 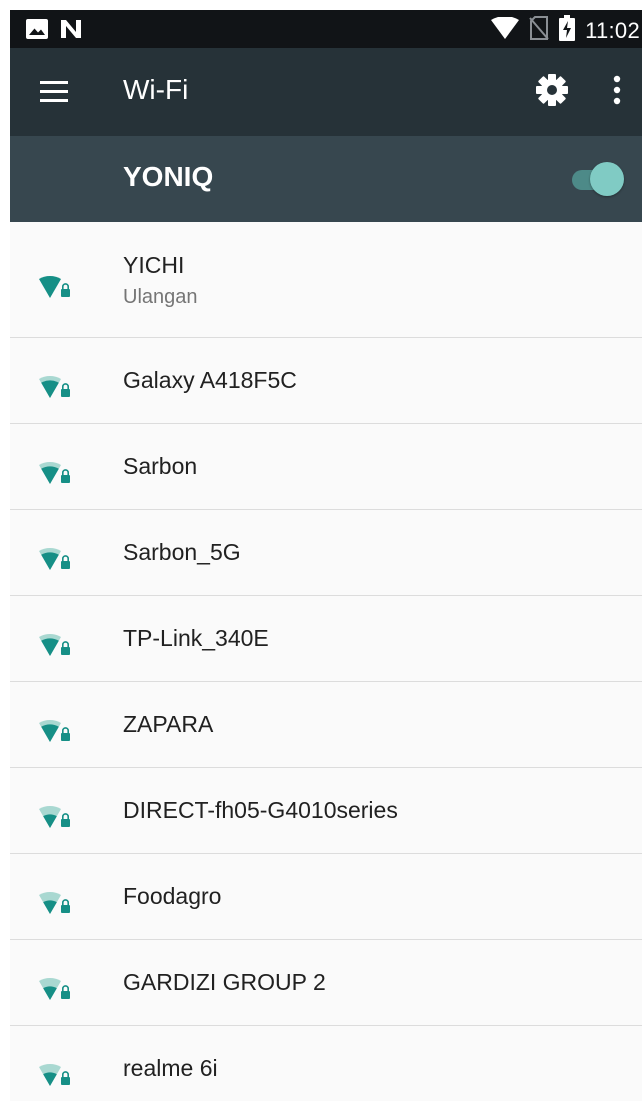 What do you see at coordinates (567, 30) in the screenshot?
I see `battery-charging-icon` at bounding box center [567, 30].